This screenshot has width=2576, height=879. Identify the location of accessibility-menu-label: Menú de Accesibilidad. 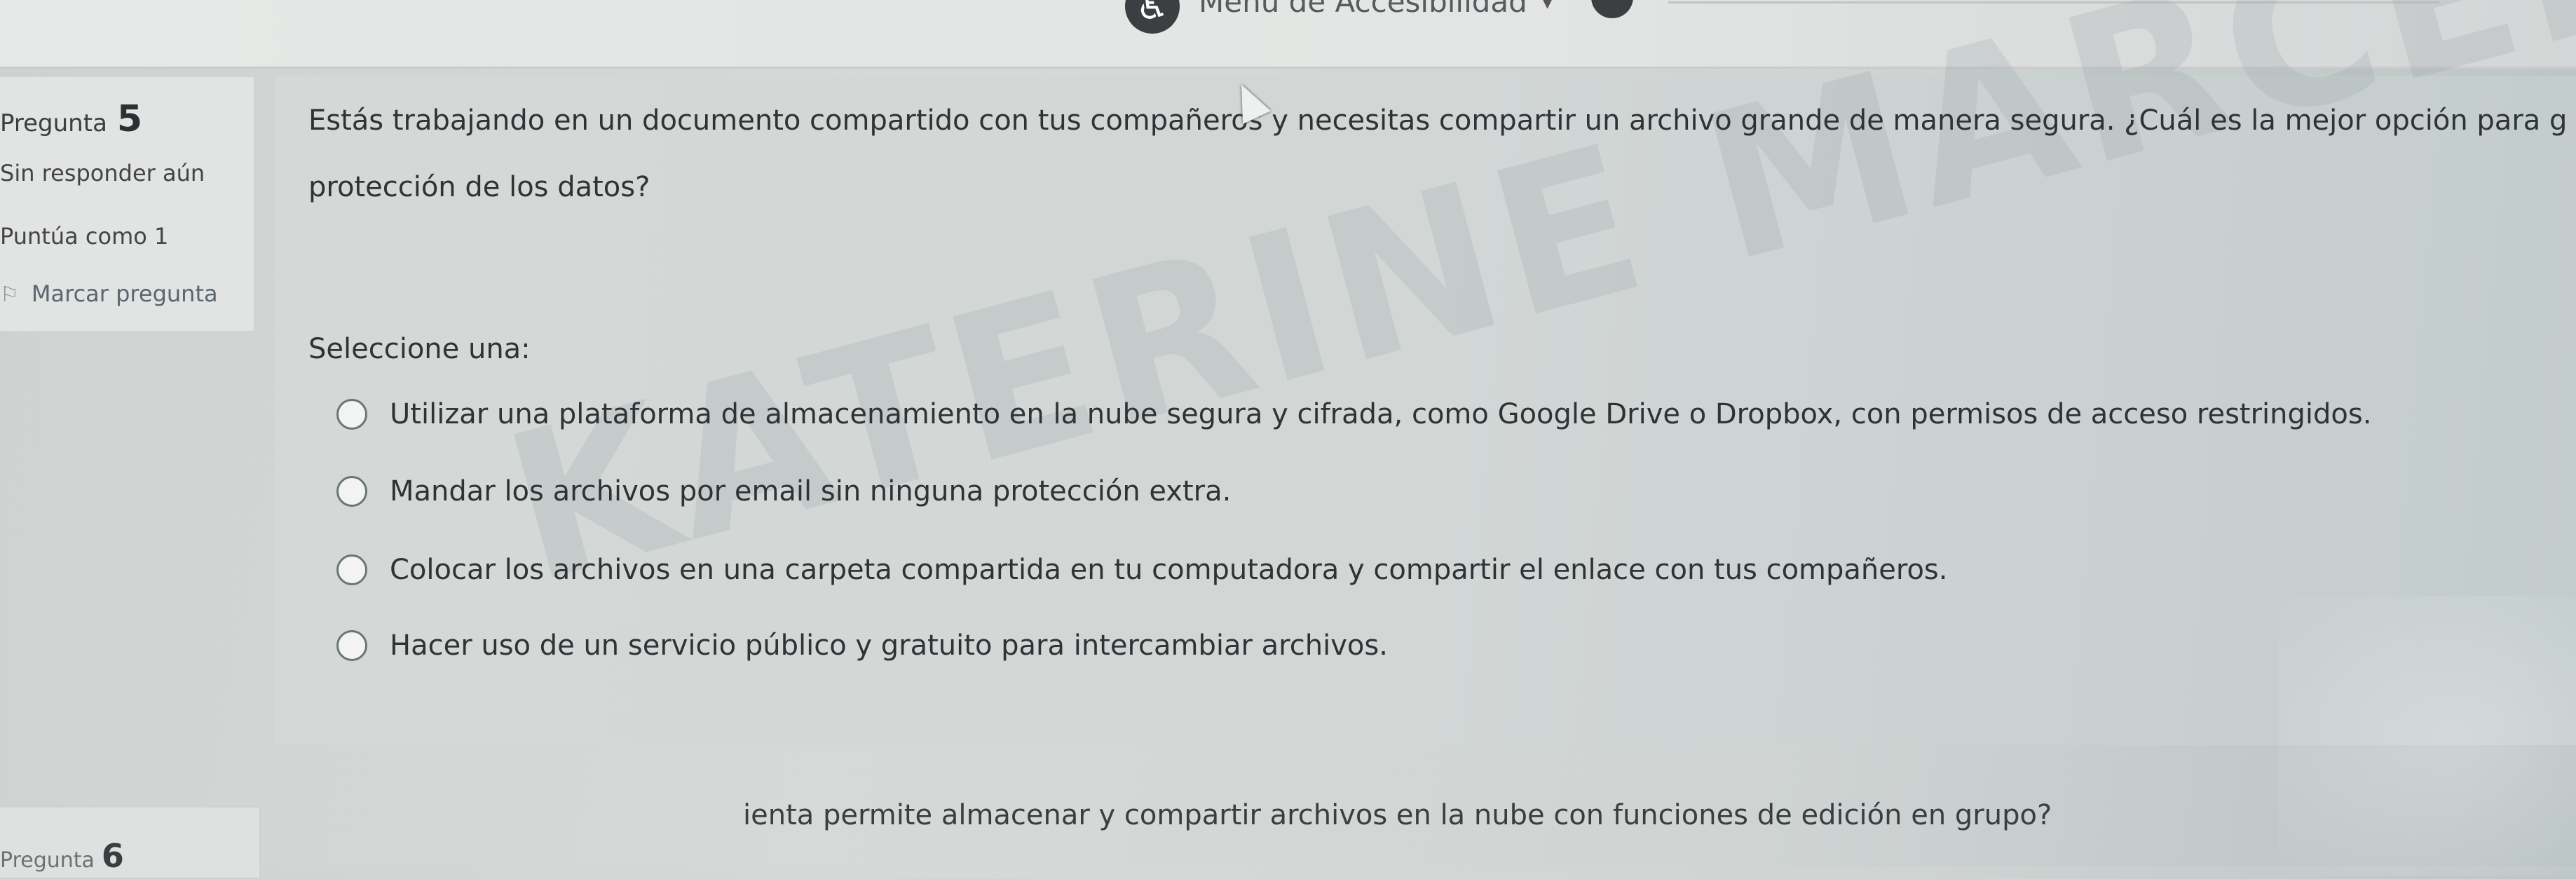
(1363, 9).